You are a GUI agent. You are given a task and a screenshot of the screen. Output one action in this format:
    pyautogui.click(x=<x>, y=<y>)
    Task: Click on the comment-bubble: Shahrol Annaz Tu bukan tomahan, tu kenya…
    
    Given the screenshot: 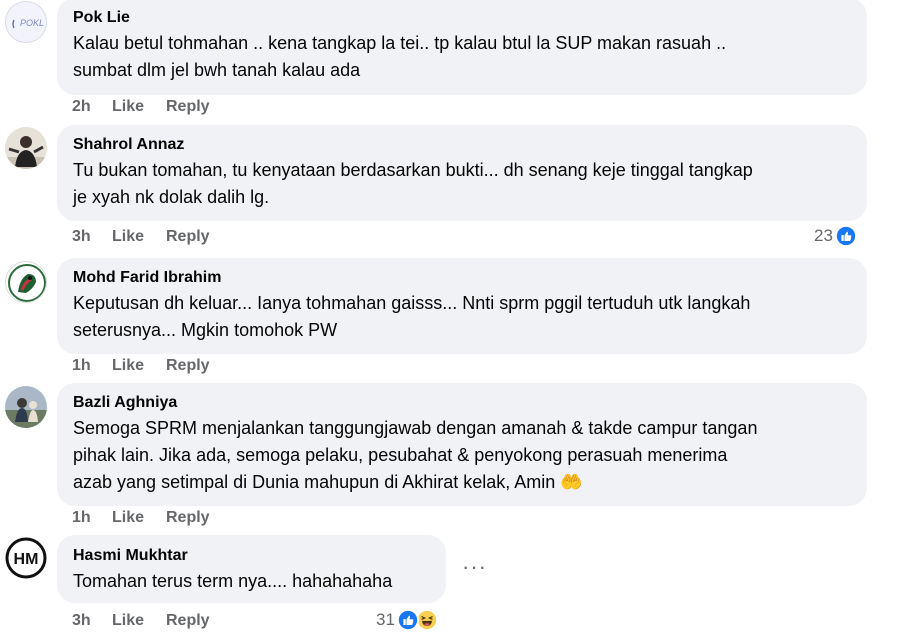 What is the action you would take?
    pyautogui.click(x=462, y=173)
    